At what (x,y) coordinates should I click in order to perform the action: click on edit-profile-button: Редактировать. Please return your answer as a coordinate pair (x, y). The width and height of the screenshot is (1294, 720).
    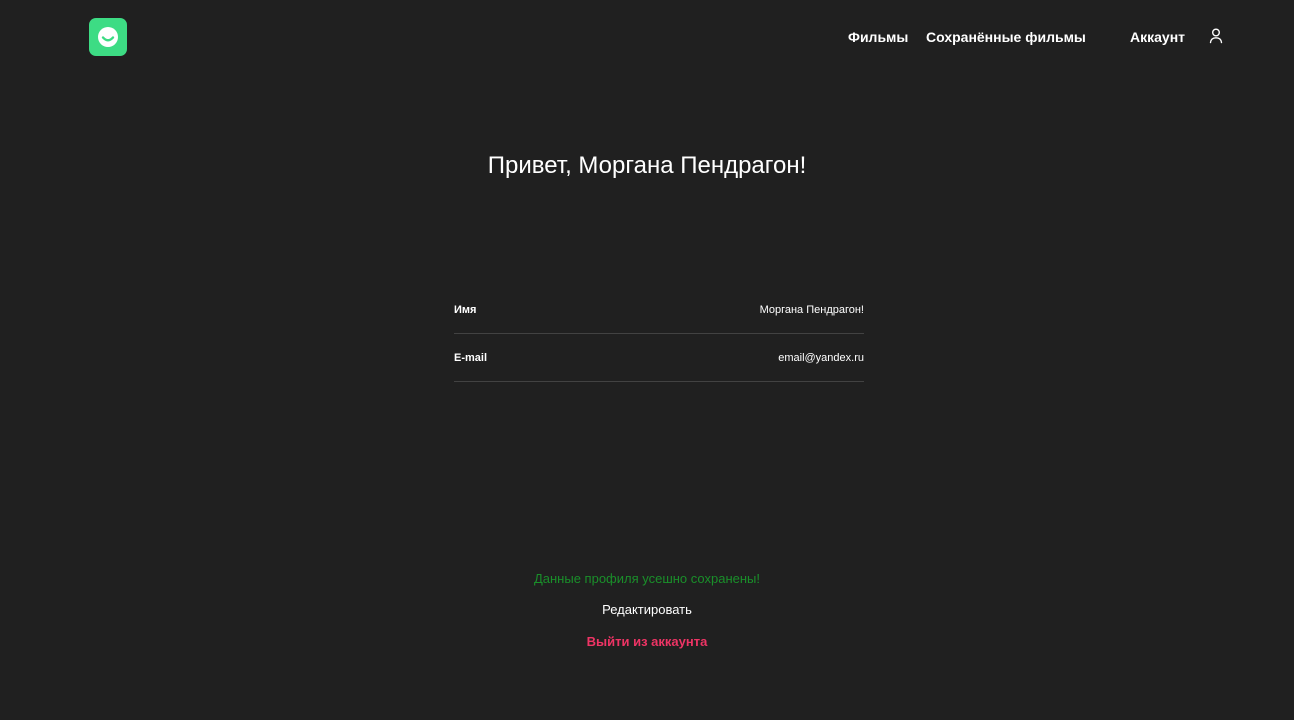
    Looking at the image, I should click on (647, 609).